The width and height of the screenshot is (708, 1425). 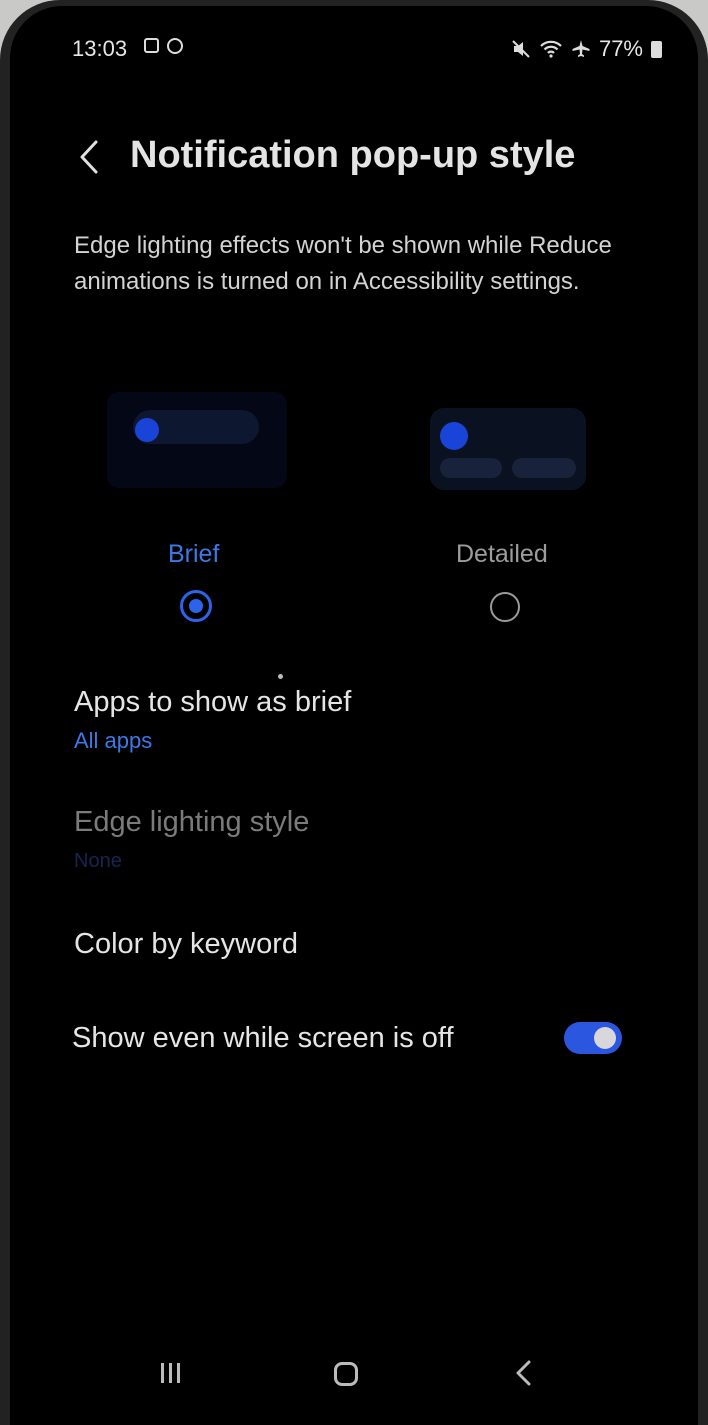 I want to click on checkbox-notification-icon, so click(x=151, y=45).